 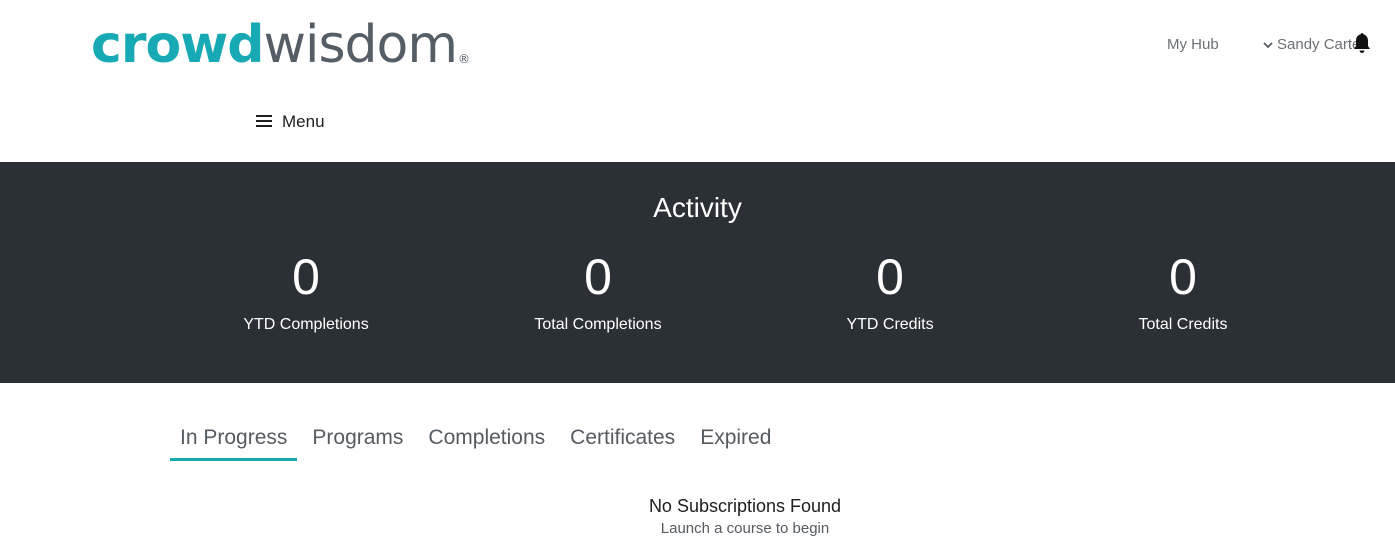 I want to click on chevron-down-icon, so click(x=1268, y=44).